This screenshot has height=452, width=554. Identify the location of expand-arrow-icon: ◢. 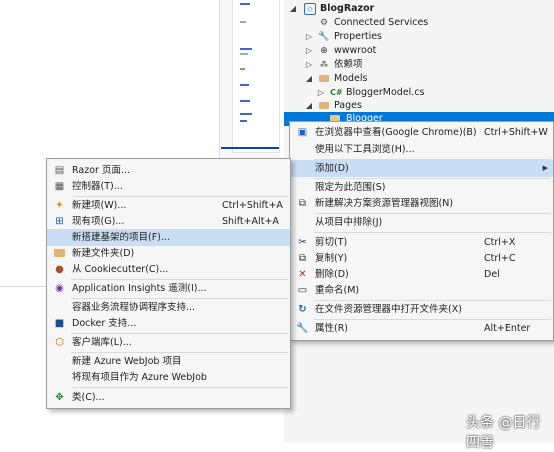
(293, 9).